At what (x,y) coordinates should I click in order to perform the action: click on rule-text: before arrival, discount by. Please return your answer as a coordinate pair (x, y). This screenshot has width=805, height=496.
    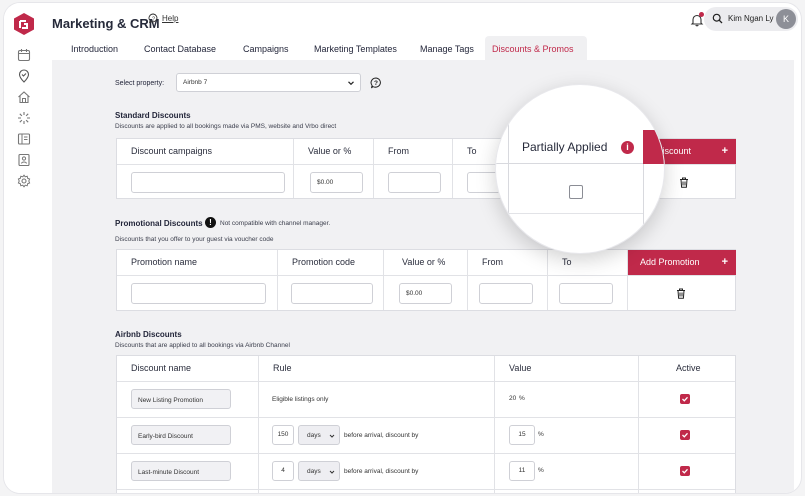
    Looking at the image, I should click on (381, 471).